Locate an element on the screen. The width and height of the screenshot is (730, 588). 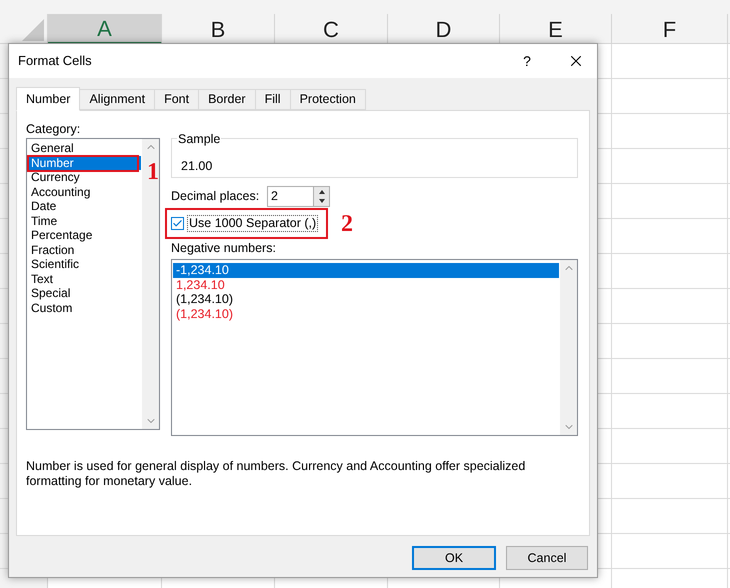
category-item: Time is located at coordinates (84, 221).